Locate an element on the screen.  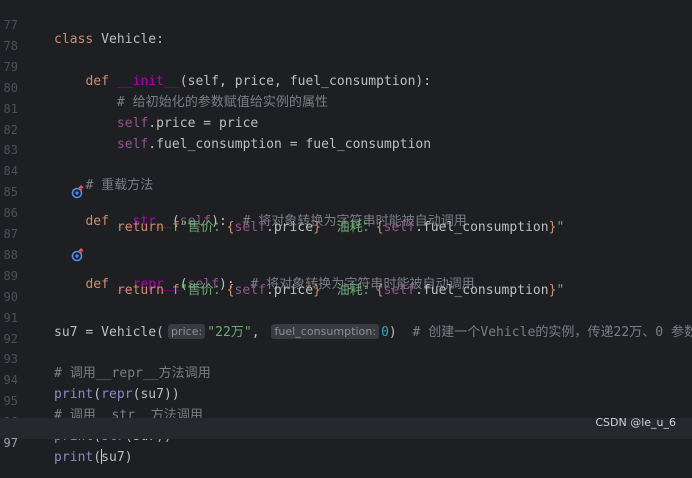
code-line: 92 is located at coordinates (346, 330).